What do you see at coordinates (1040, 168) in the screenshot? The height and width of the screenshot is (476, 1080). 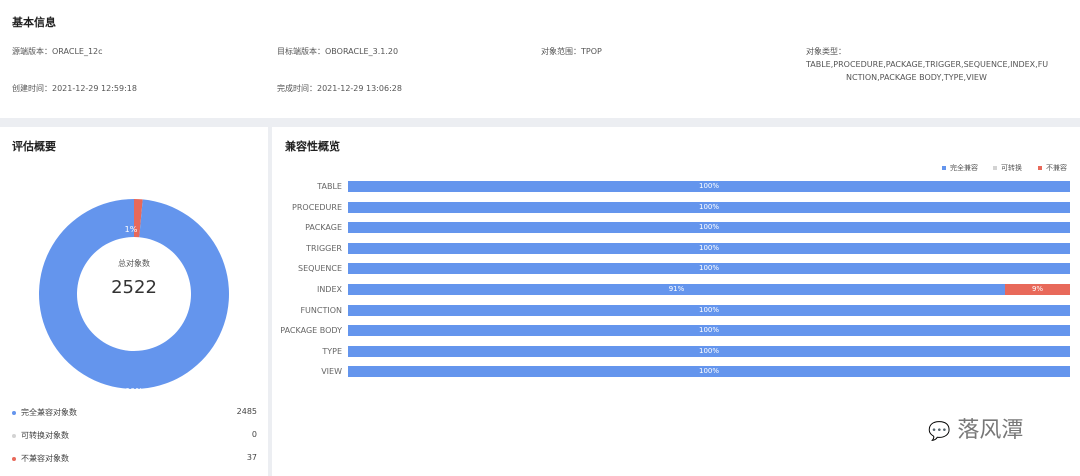 I see `legend-incompatible-swatch` at bounding box center [1040, 168].